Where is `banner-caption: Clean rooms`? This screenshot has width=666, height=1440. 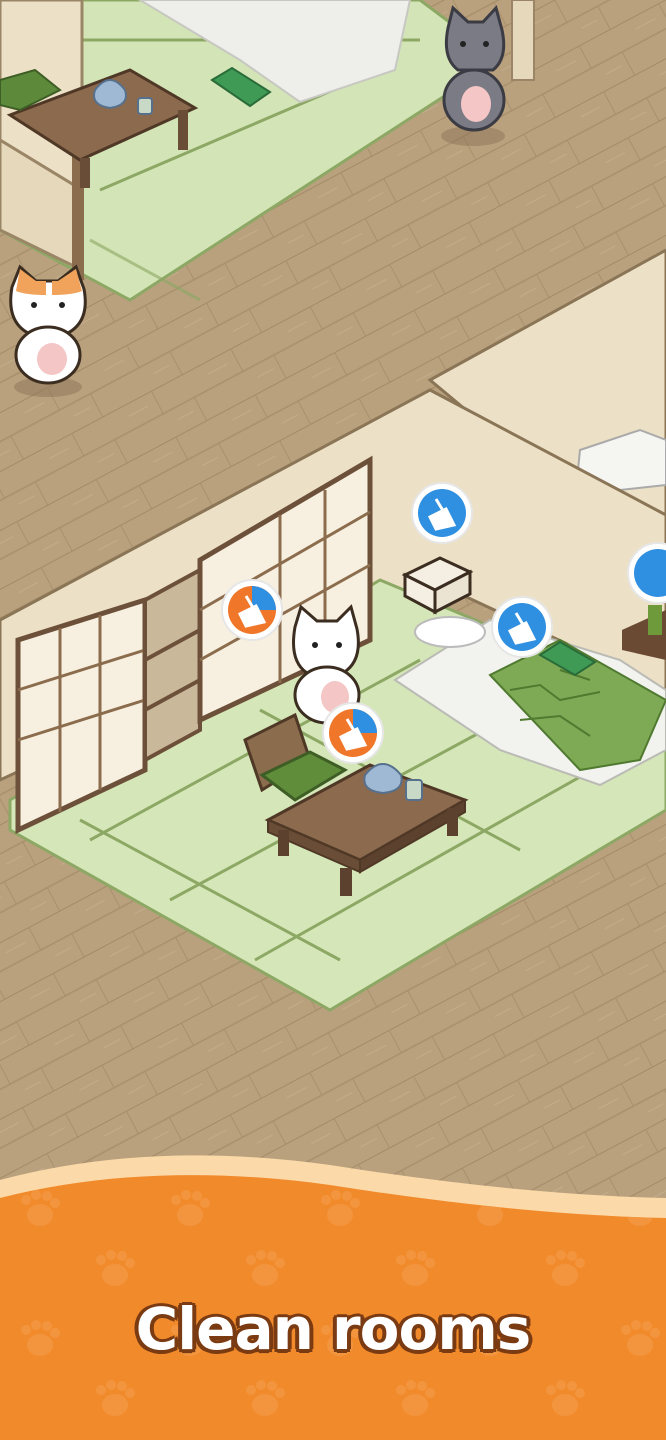 banner-caption: Clean rooms is located at coordinates (333, 1329).